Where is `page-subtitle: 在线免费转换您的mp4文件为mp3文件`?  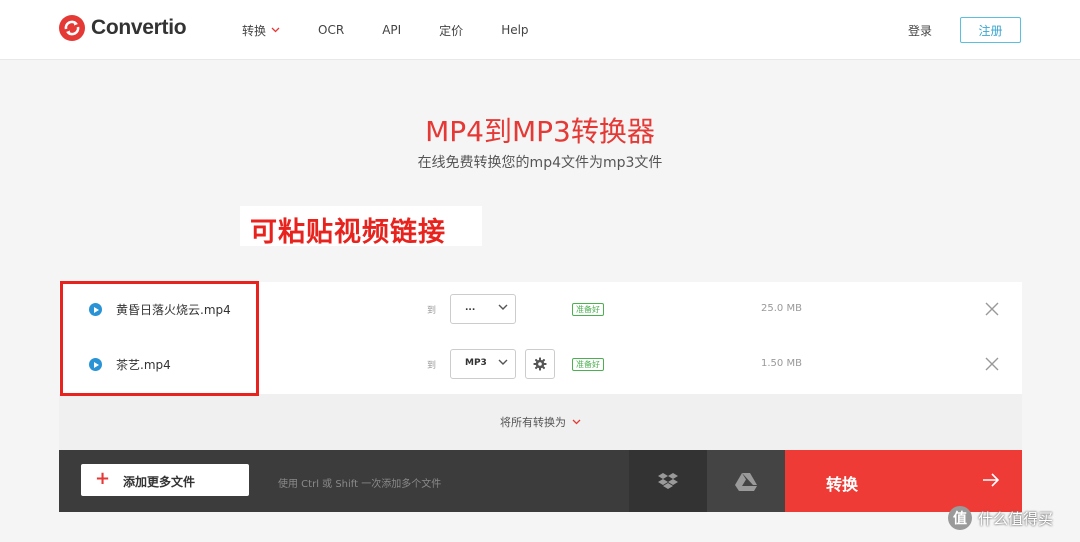 page-subtitle: 在线免费转换您的mp4文件为mp3文件 is located at coordinates (540, 163).